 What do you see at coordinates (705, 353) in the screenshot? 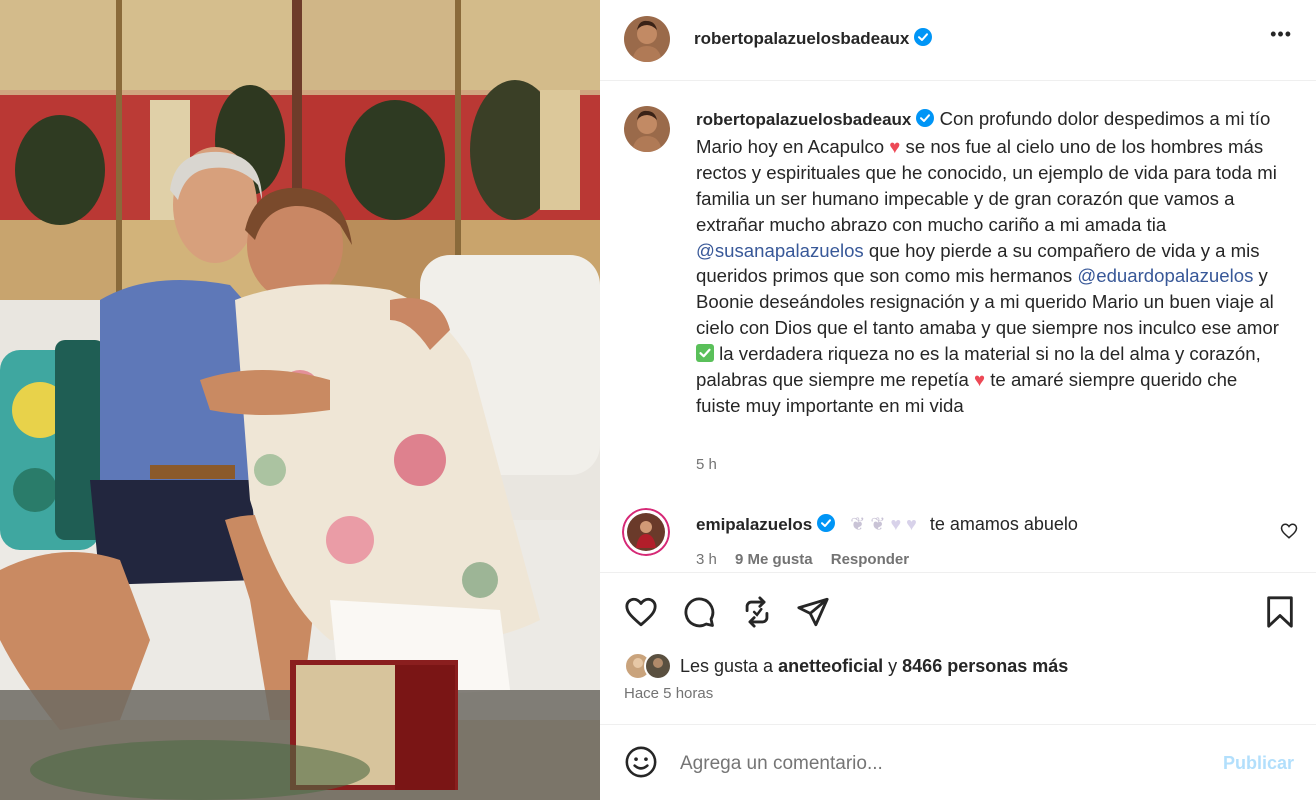
I see `check-mark-emoji-icon` at bounding box center [705, 353].